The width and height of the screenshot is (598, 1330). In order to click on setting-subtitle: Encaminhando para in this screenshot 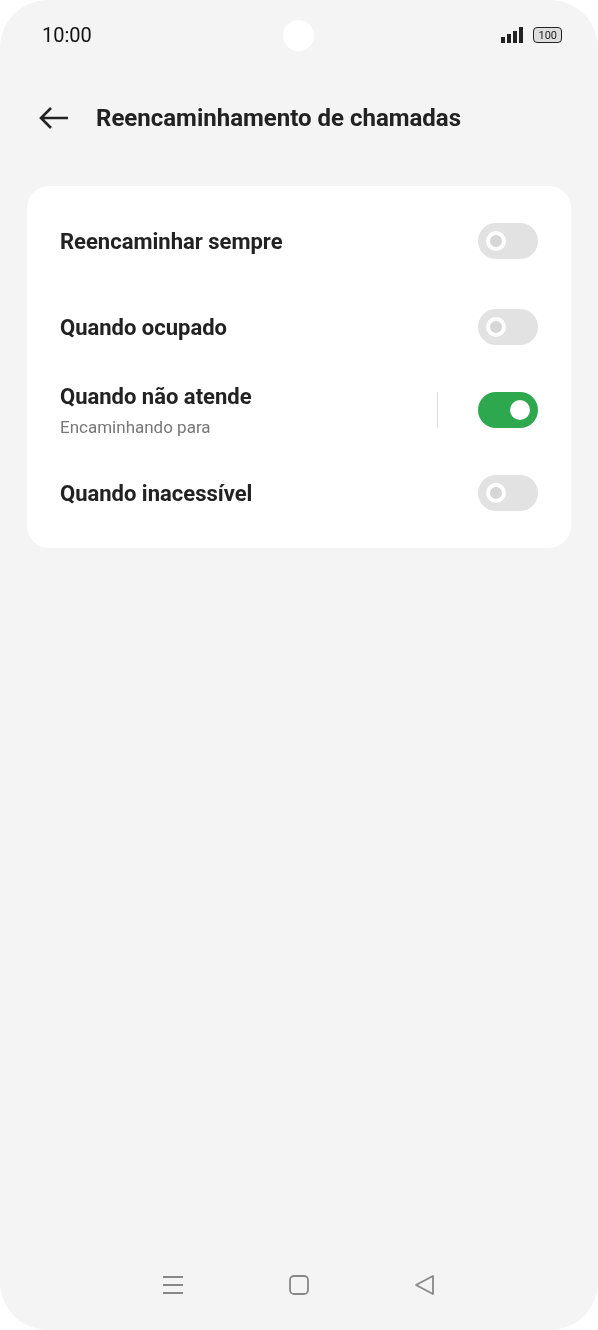, I will do `click(136, 426)`.